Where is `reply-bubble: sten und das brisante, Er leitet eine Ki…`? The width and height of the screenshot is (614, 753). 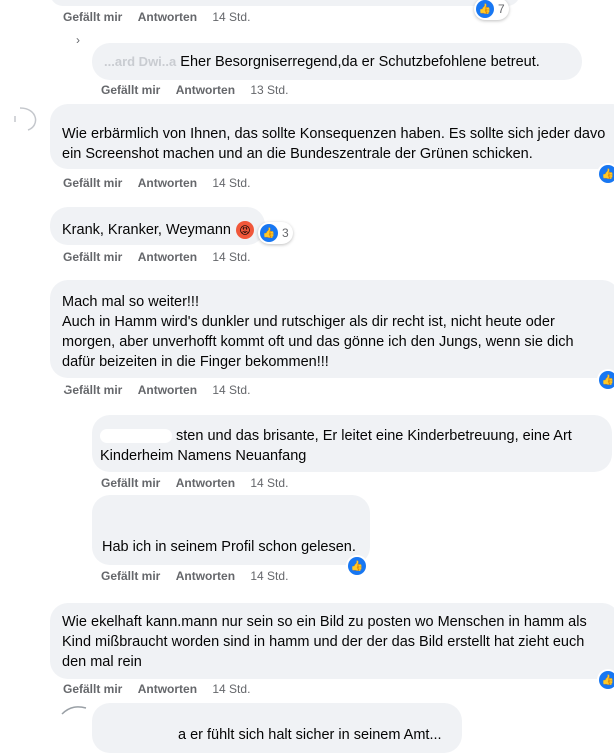
reply-bubble: sten und das brisante, Er leitet eine Ki… is located at coordinates (352, 443).